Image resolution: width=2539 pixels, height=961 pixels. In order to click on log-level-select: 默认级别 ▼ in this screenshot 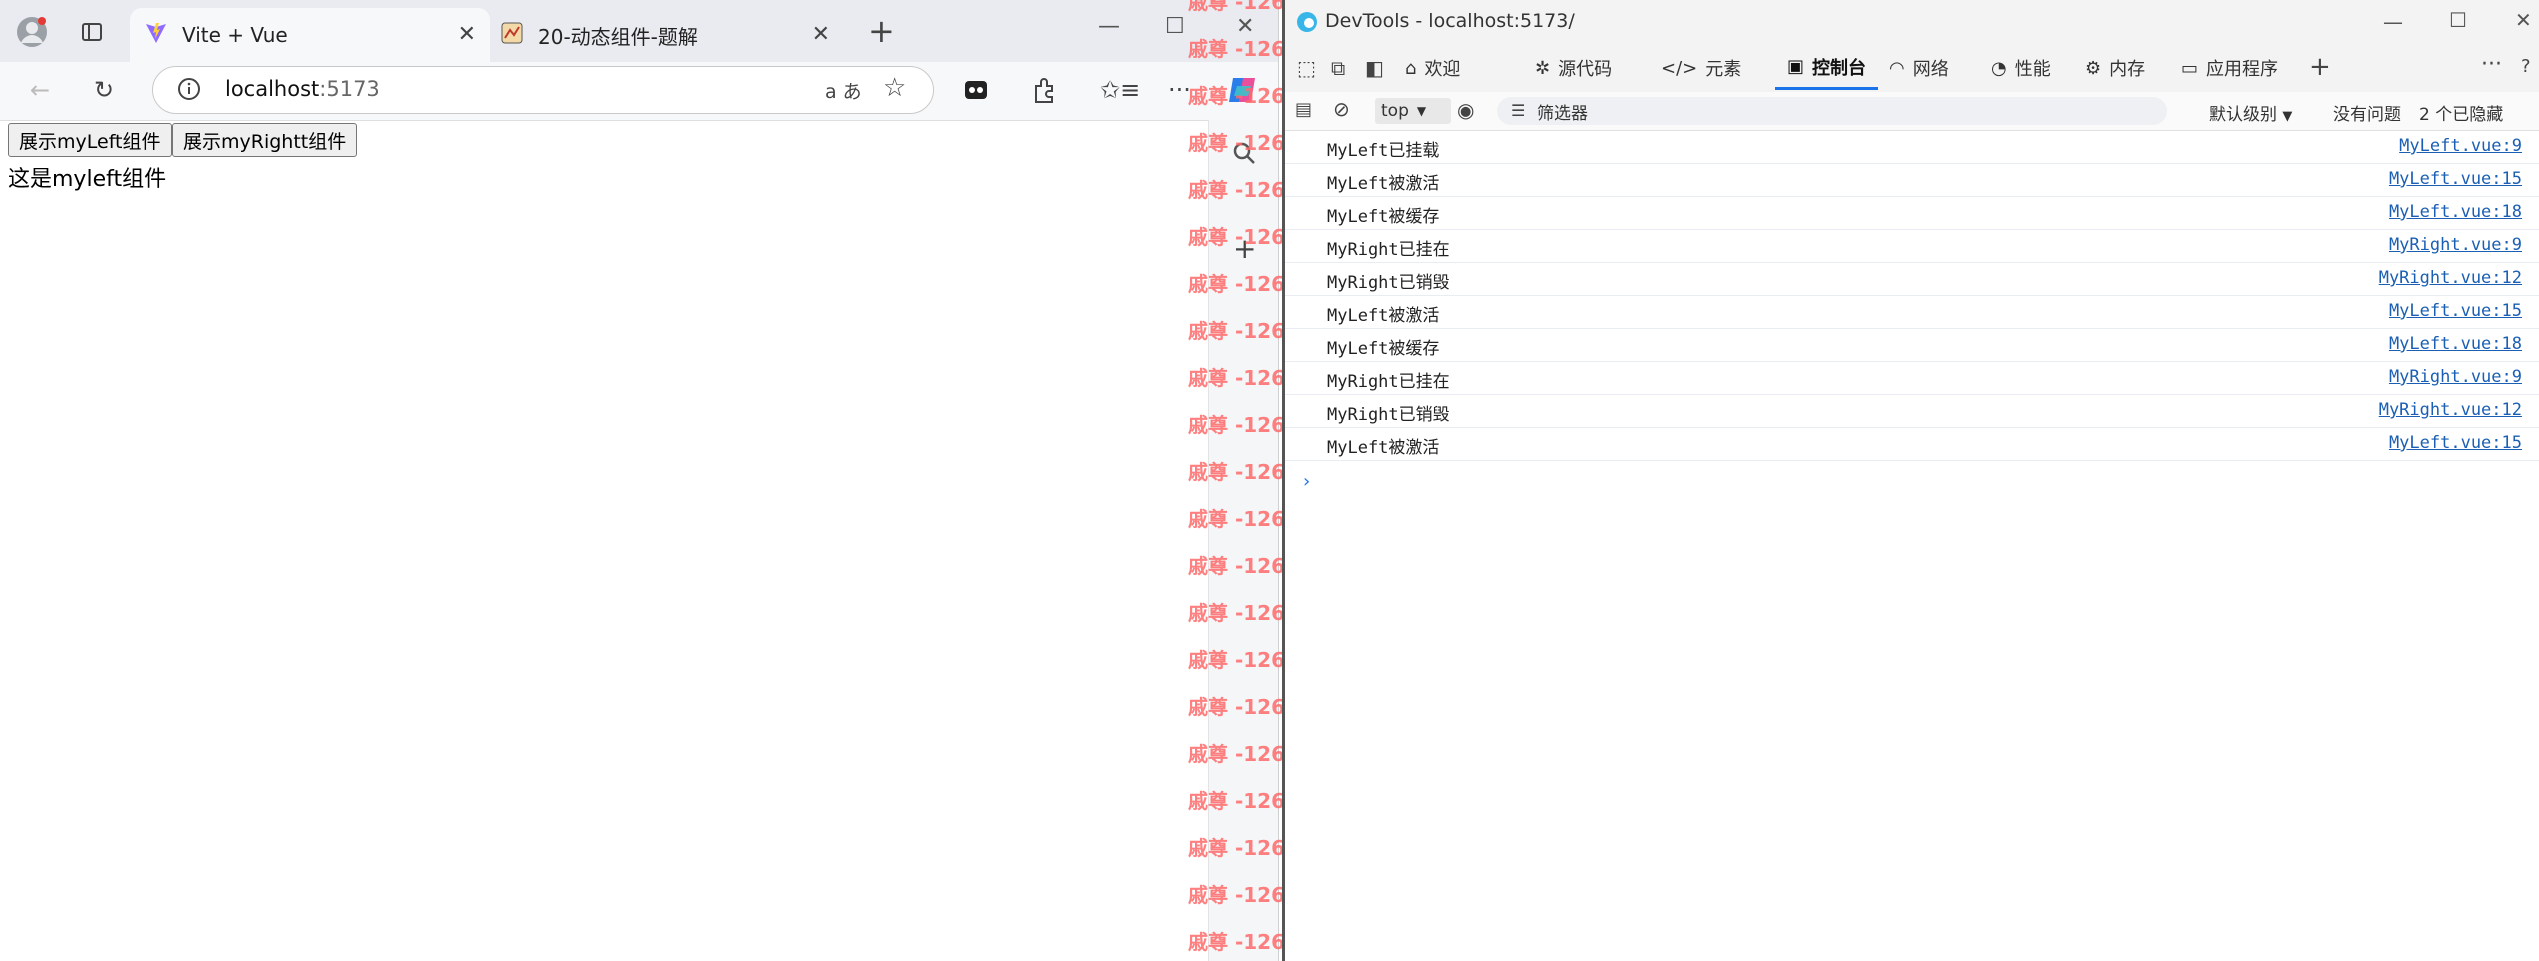, I will do `click(2250, 112)`.